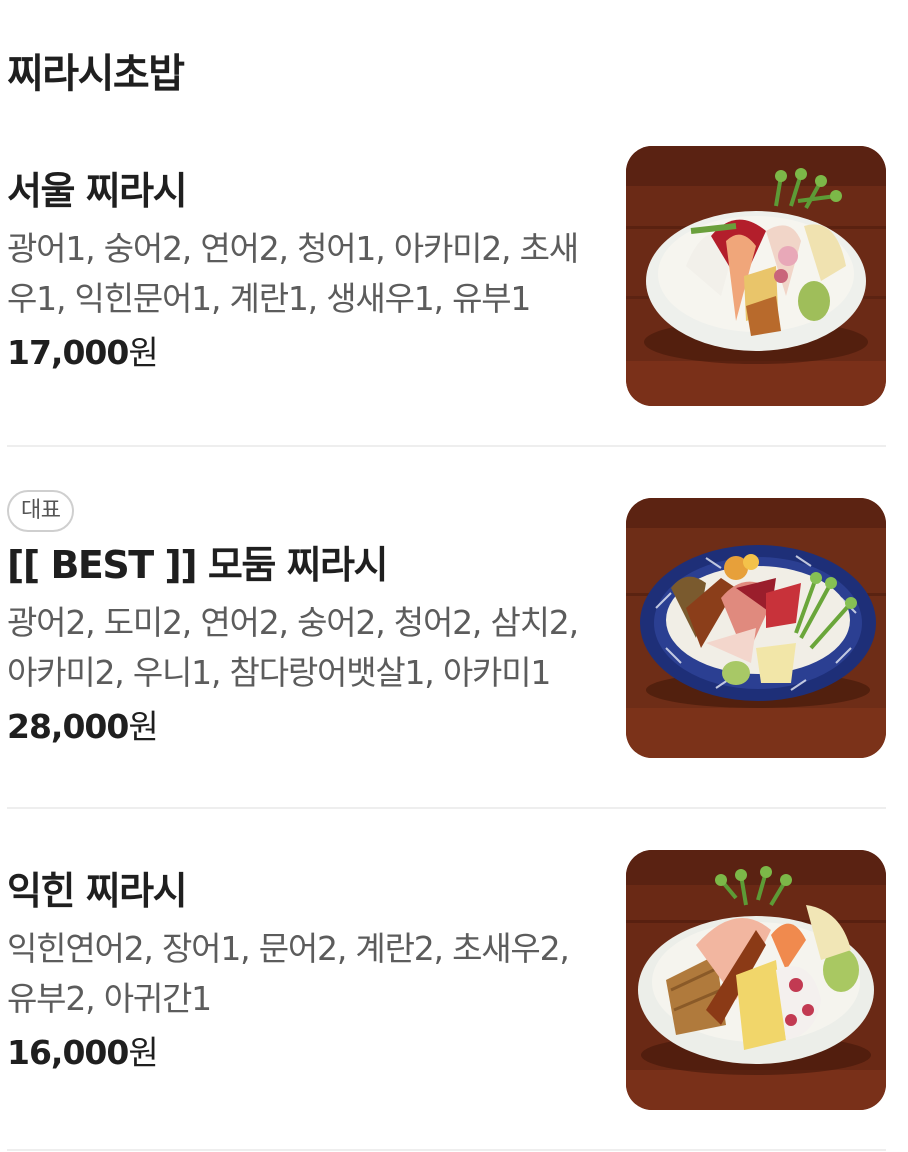  I want to click on price-value: 28,000, so click(68, 726).